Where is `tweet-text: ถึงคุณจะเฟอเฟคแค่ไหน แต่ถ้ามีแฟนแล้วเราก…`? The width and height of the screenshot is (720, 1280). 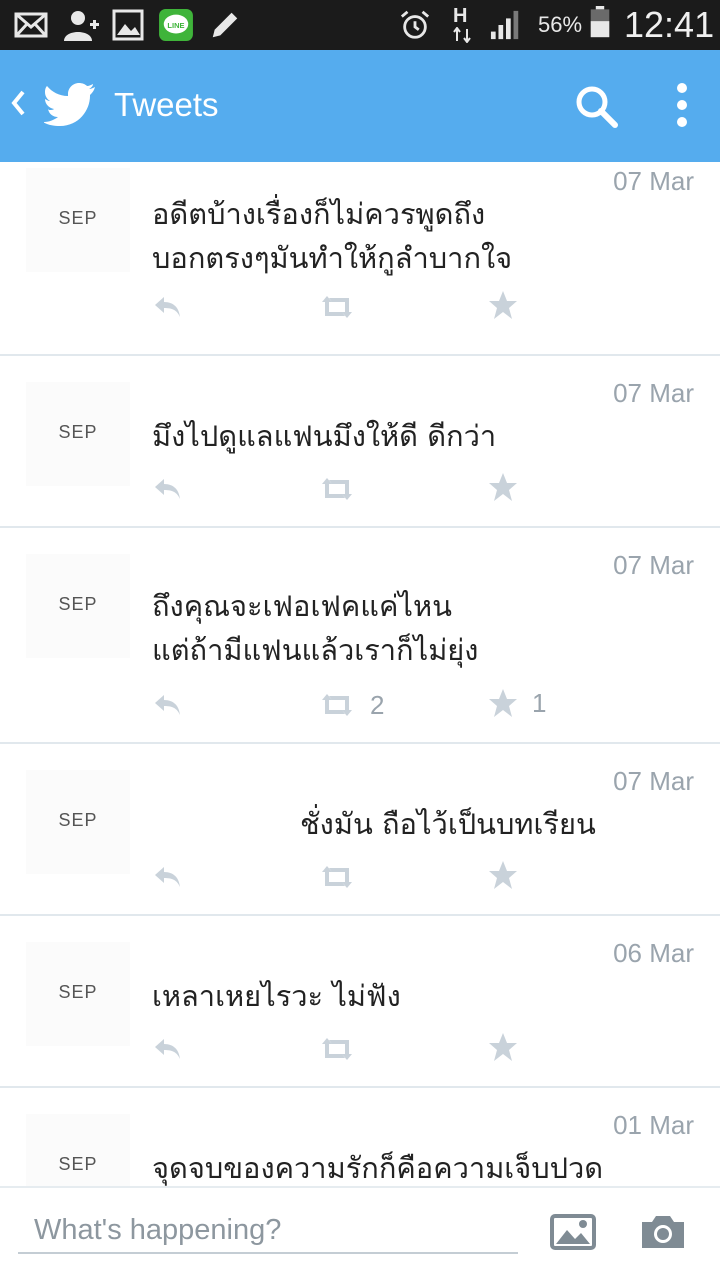
tweet-text: ถึงคุณจะเฟอเฟคแค่ไหน แต่ถ้ามีแฟนแล้วเราก… is located at coordinates (315, 628).